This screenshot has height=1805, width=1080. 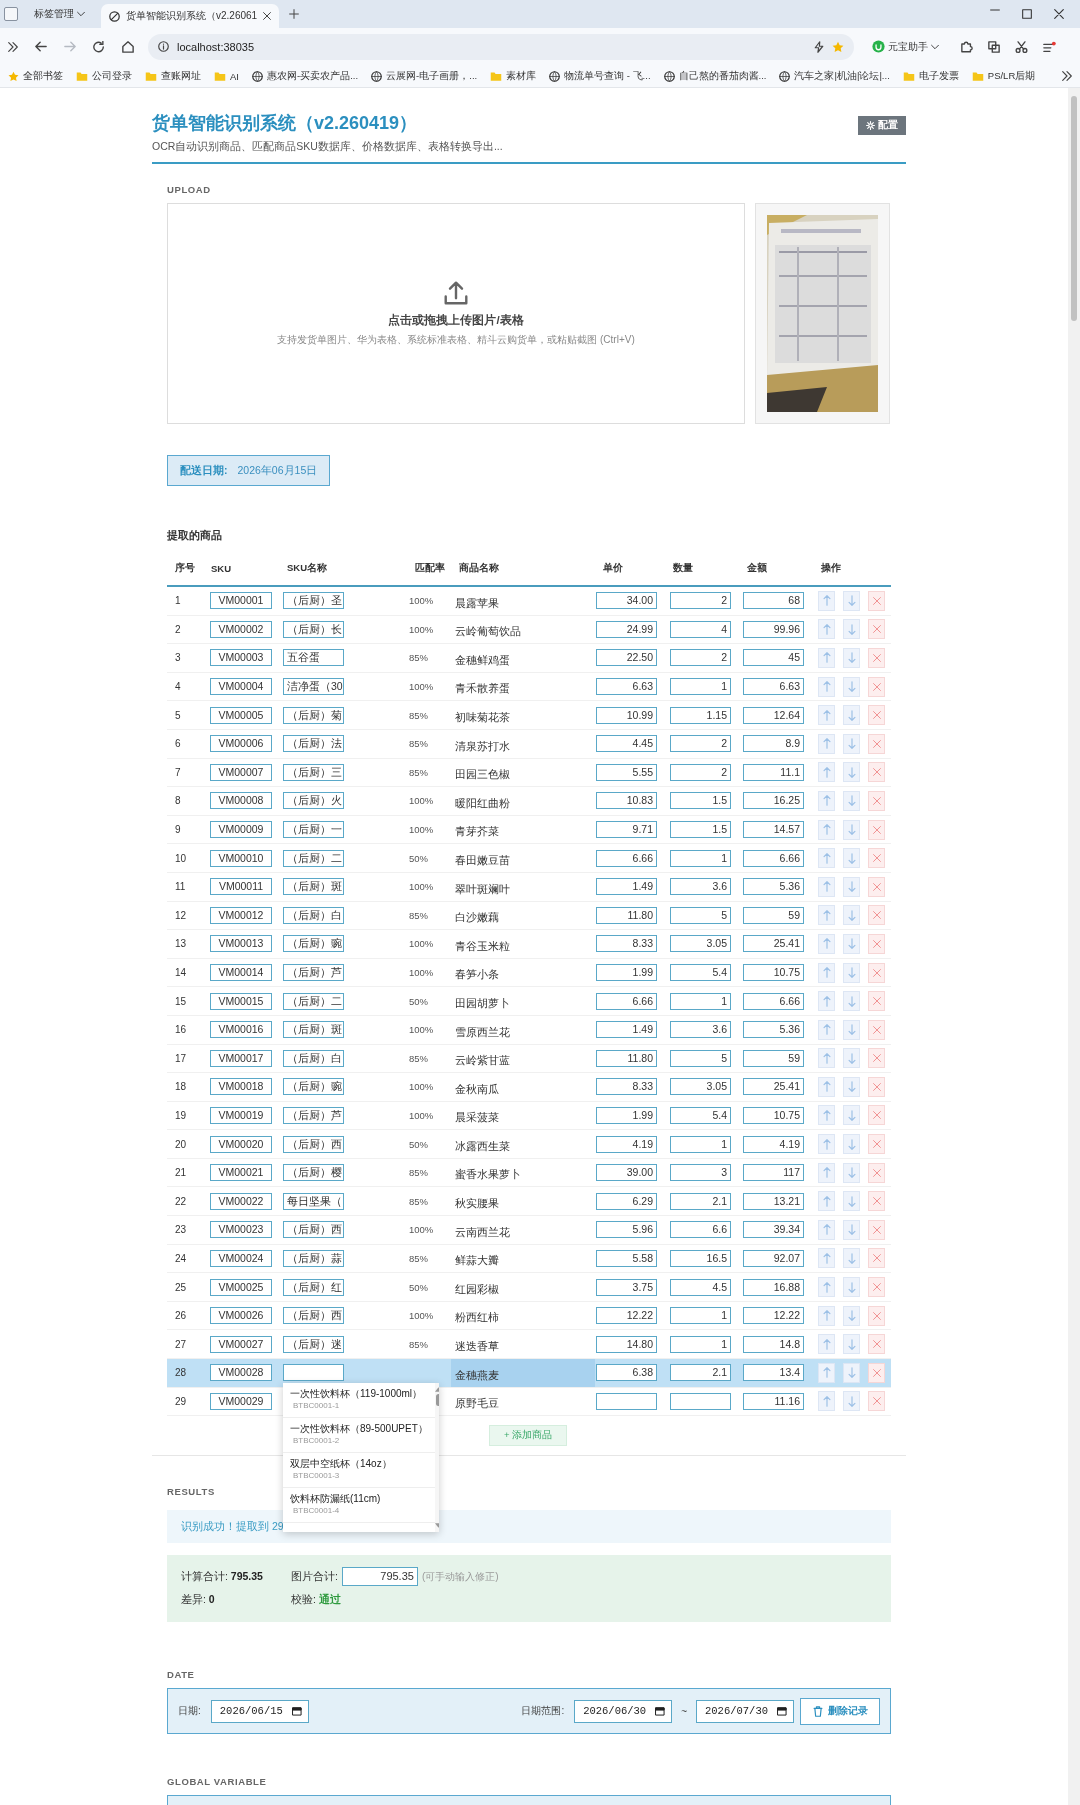 What do you see at coordinates (529, 944) in the screenshot?
I see `table-row: 13 VM00013 （后厨）豌 100% 青谷玉米粒 8.33 3.05 25.41` at bounding box center [529, 944].